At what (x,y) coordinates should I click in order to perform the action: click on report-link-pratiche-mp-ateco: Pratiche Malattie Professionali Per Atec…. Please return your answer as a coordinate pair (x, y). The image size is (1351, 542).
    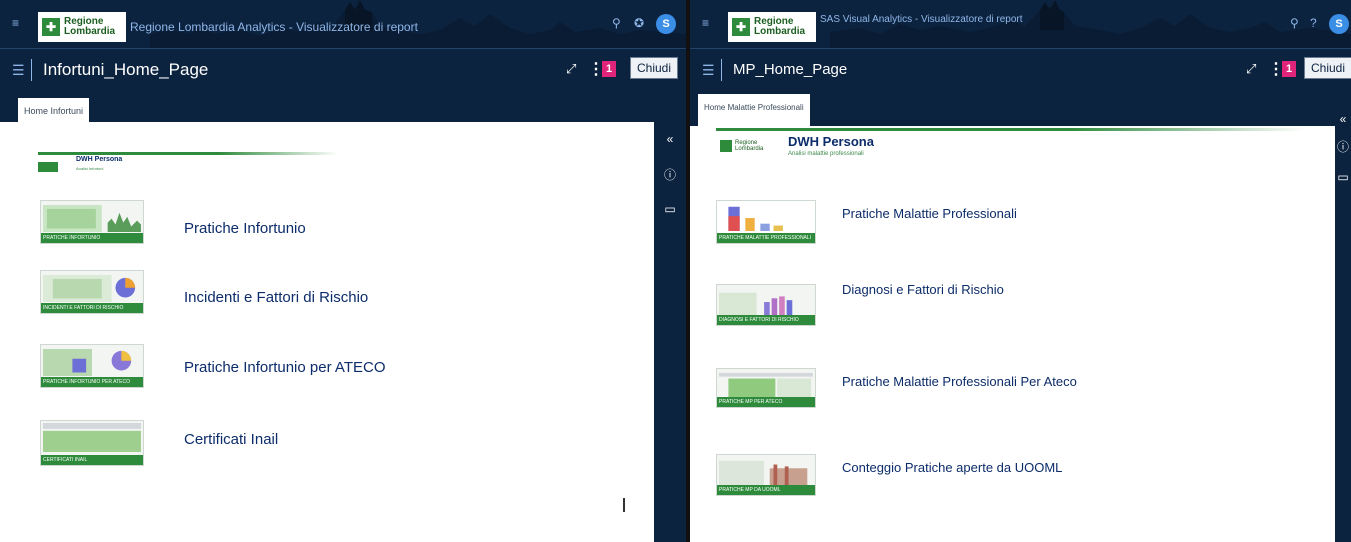
    Looking at the image, I should click on (959, 381).